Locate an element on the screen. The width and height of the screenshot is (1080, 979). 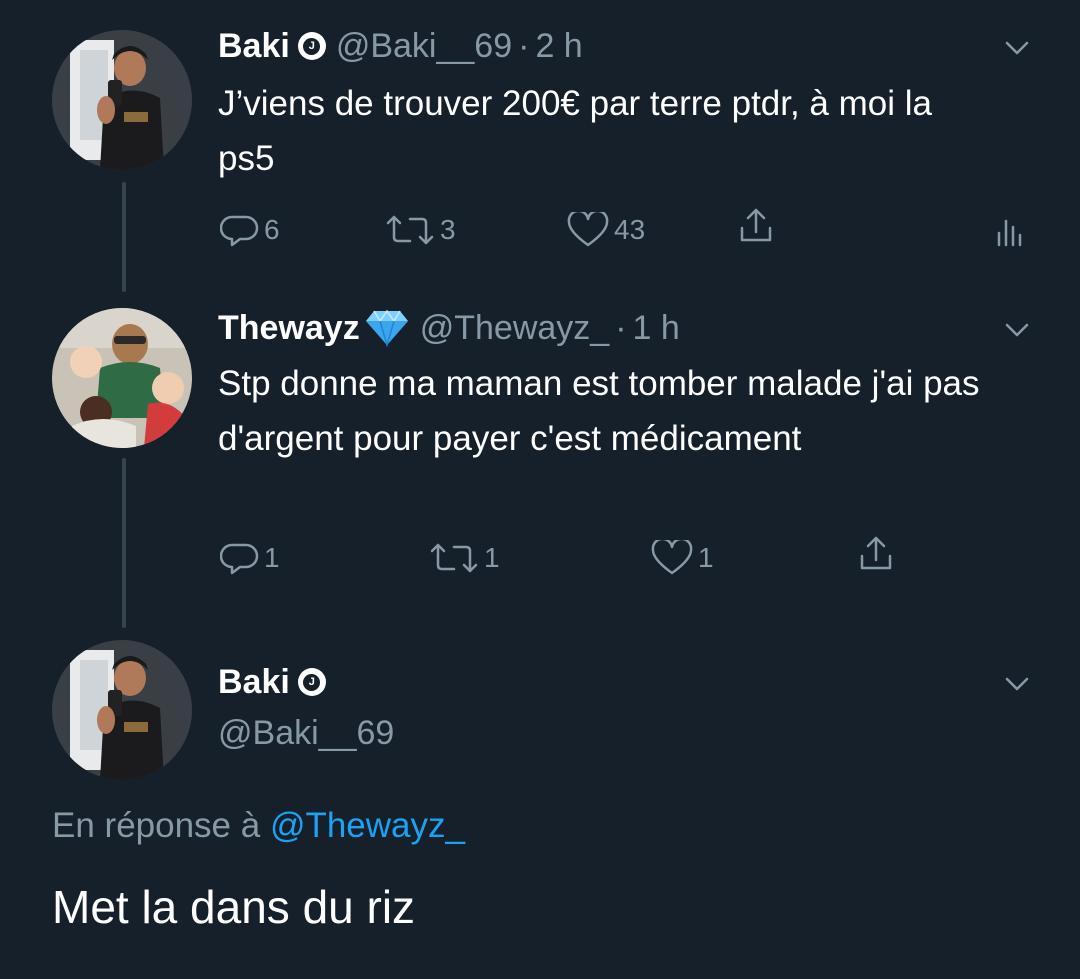
user-handle: @Thewayz_ is located at coordinates (514, 328).